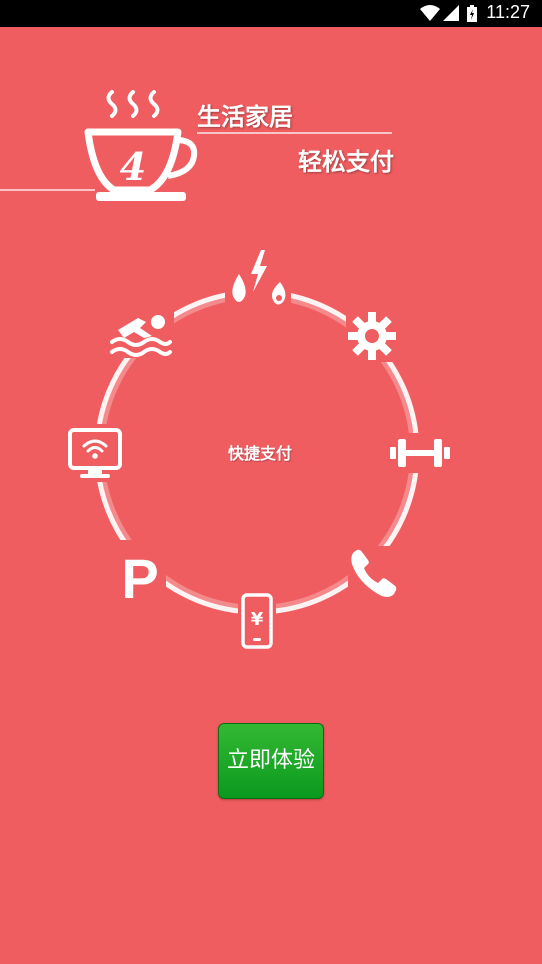 Image resolution: width=542 pixels, height=964 pixels. What do you see at coordinates (133, 166) in the screenshot?
I see `logo-number: 4` at bounding box center [133, 166].